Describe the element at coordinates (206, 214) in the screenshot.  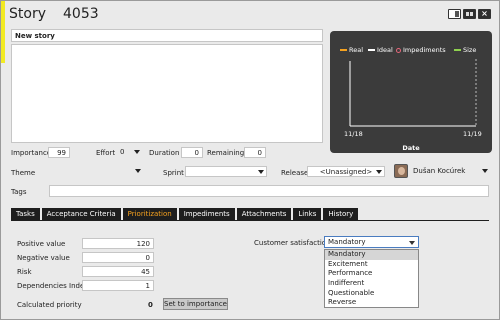
I see `tab-impediments: Impediments` at that location.